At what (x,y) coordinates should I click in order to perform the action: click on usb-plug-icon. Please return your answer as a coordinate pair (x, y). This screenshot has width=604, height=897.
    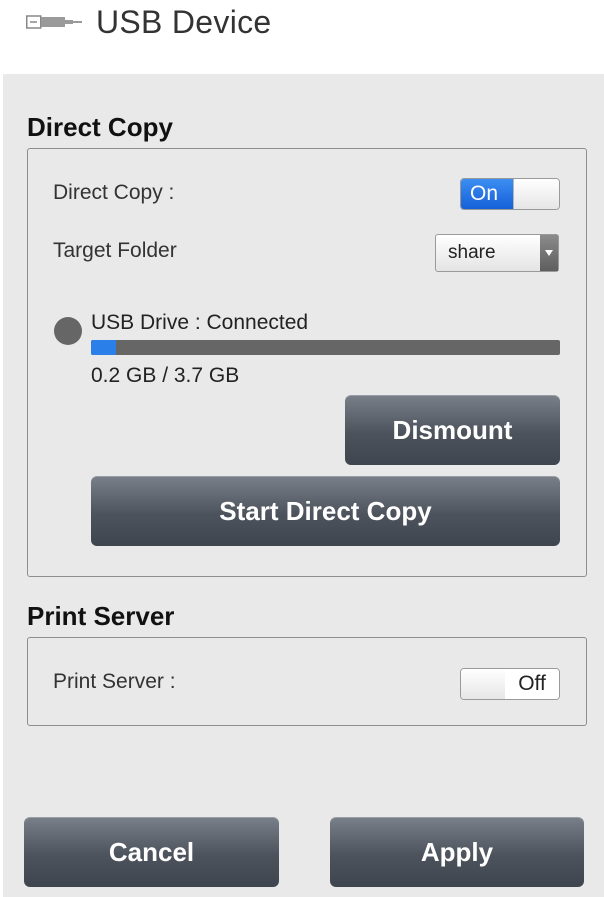
    Looking at the image, I should click on (54, 22).